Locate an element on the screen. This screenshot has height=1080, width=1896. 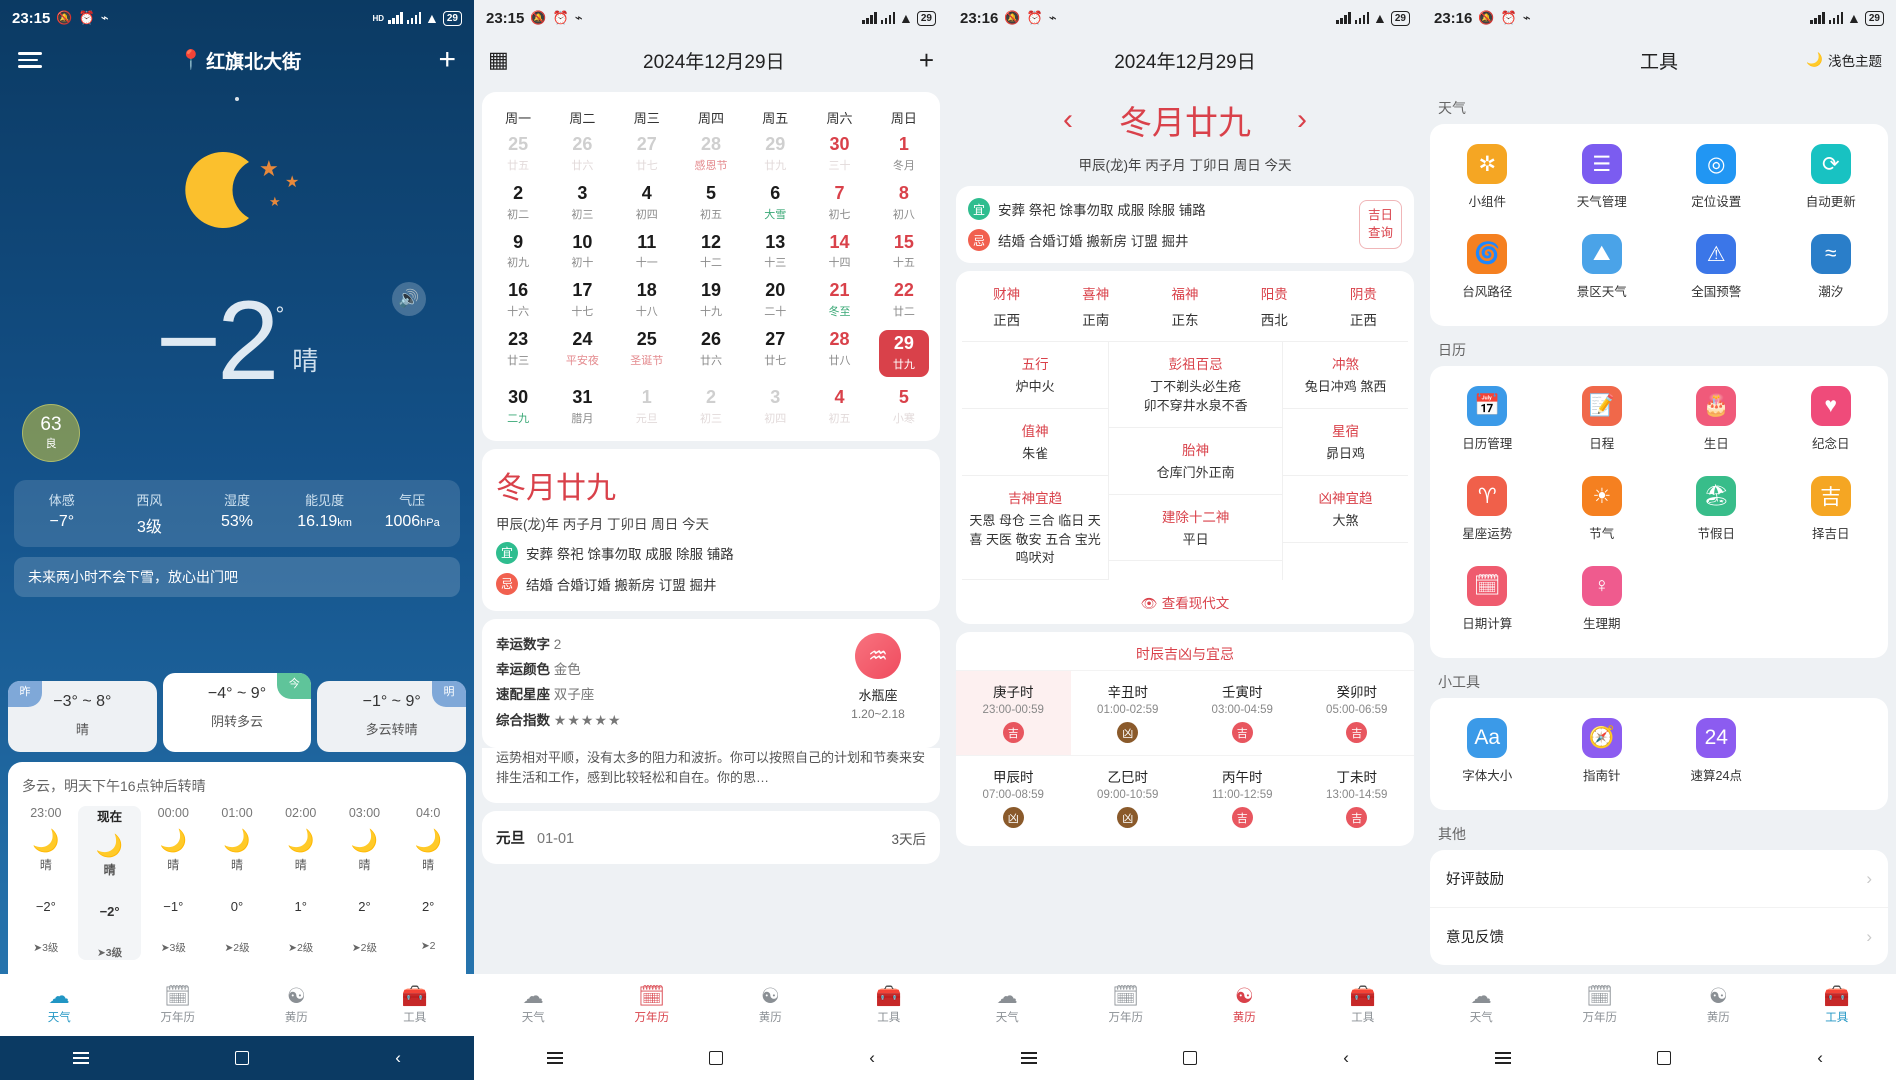
calendar-day-cell: 24 平安夜 is located at coordinates (582, 353).